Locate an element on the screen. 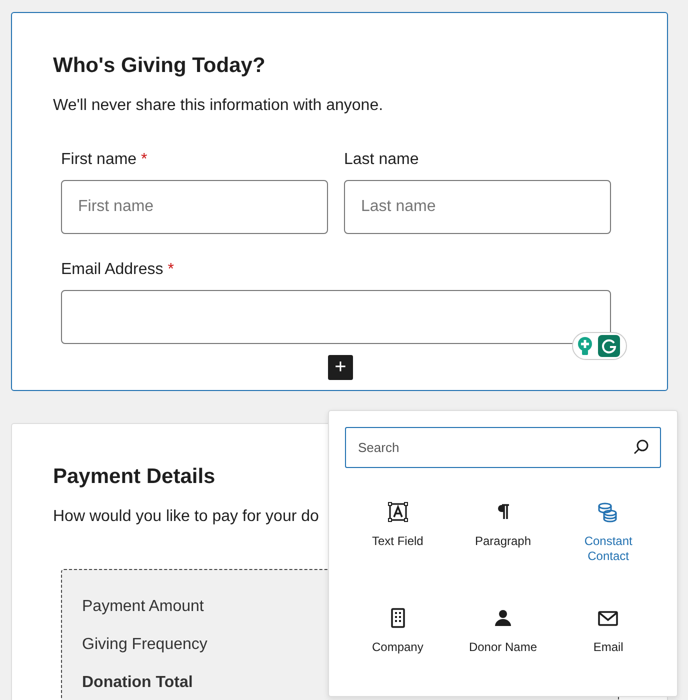  block-item: Donor Name is located at coordinates (503, 643).